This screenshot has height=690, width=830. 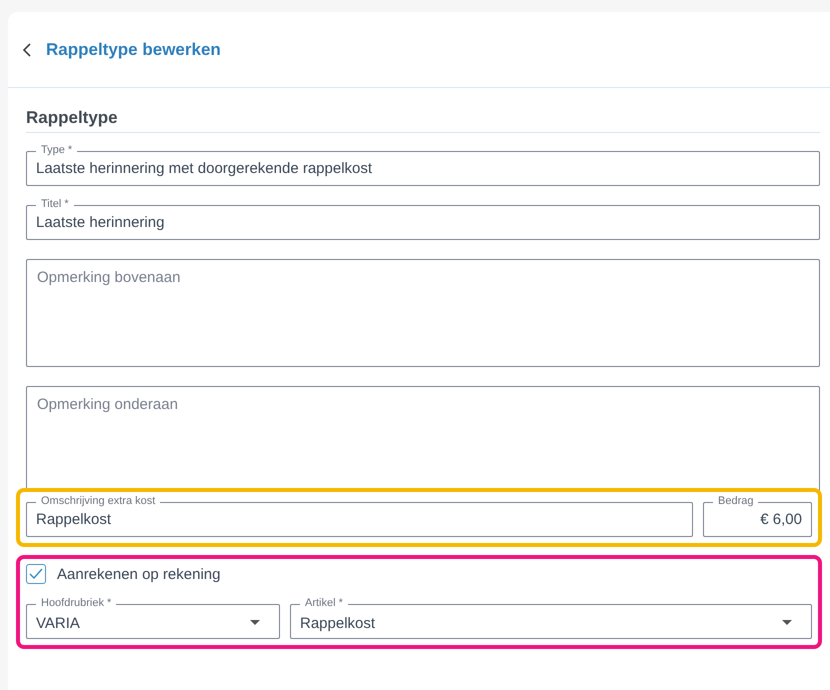 I want to click on textarea-field: Opmerking bovenaan, so click(x=423, y=313).